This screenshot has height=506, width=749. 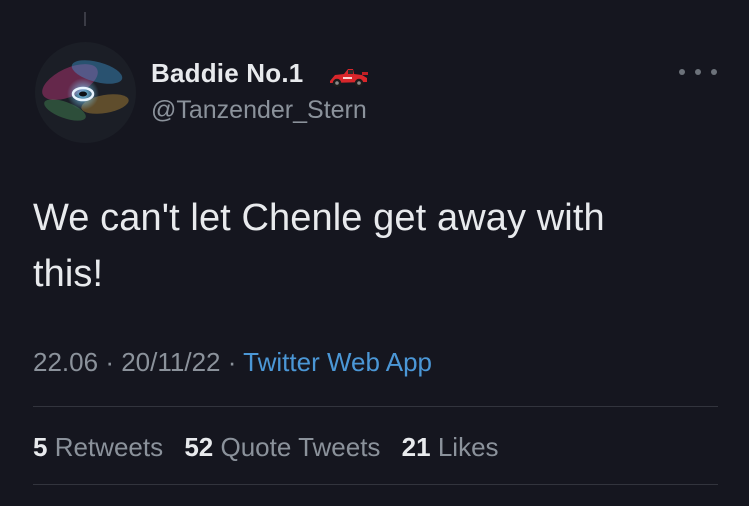 What do you see at coordinates (227, 73) in the screenshot?
I see `author-display-name: Baddie No.1` at bounding box center [227, 73].